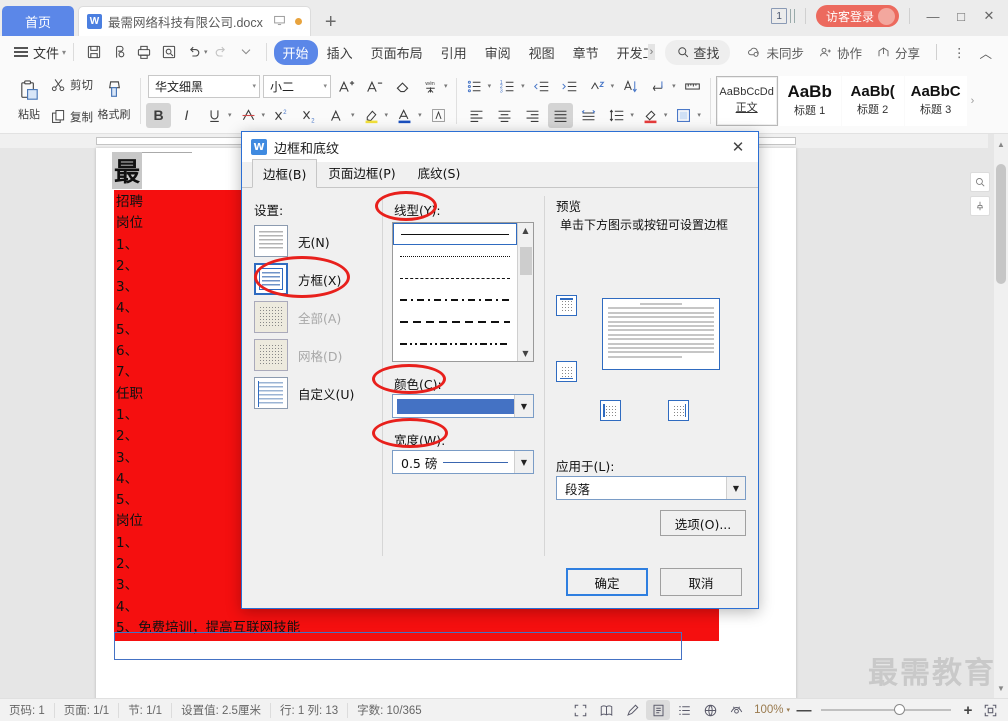  What do you see at coordinates (597, 86) in the screenshot?
I see `pinyin-sort-button` at bounding box center [597, 86].